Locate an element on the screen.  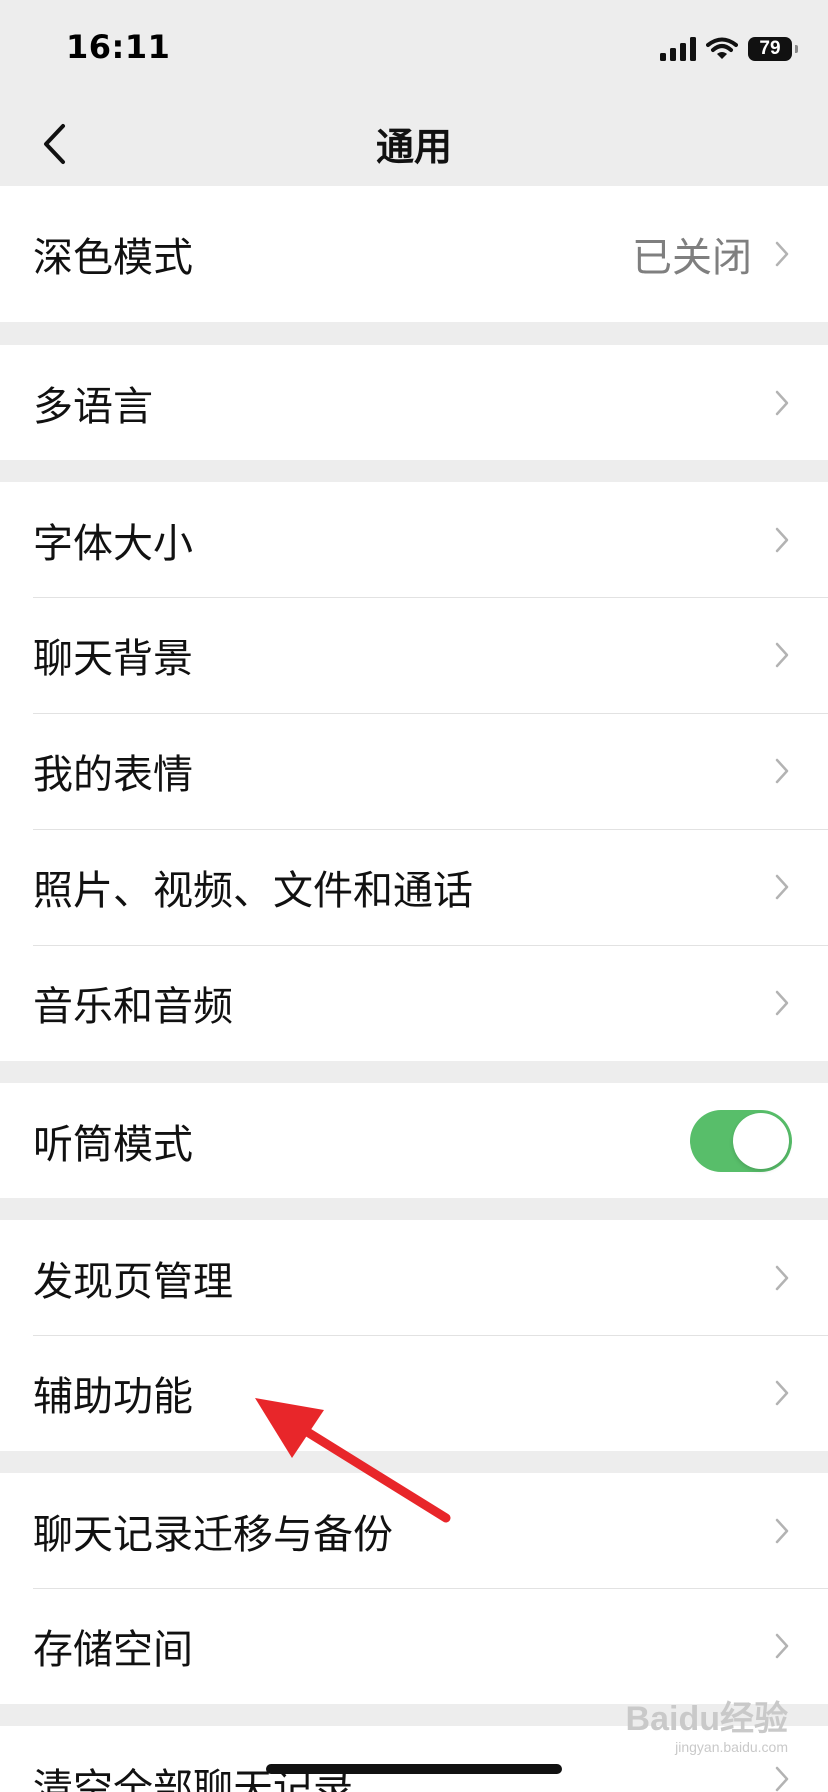
row-label: 字体大小 is located at coordinates (113, 543).